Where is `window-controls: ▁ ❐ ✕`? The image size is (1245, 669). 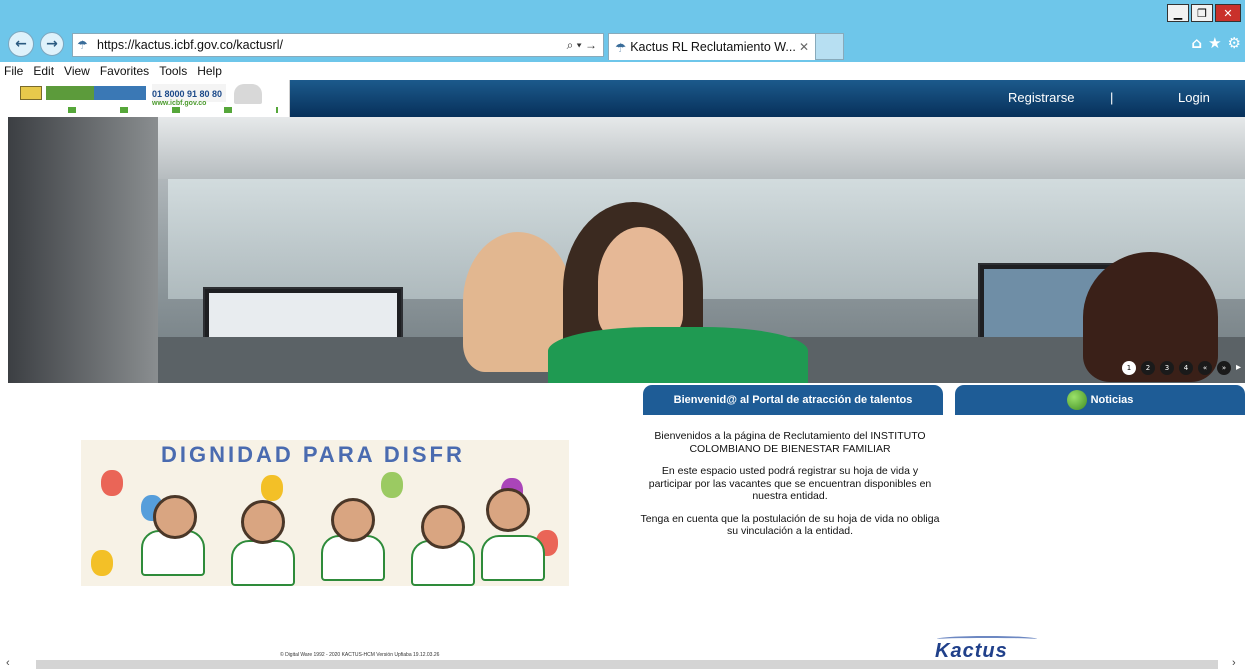 window-controls: ▁ ❐ ✕ is located at coordinates (1204, 13).